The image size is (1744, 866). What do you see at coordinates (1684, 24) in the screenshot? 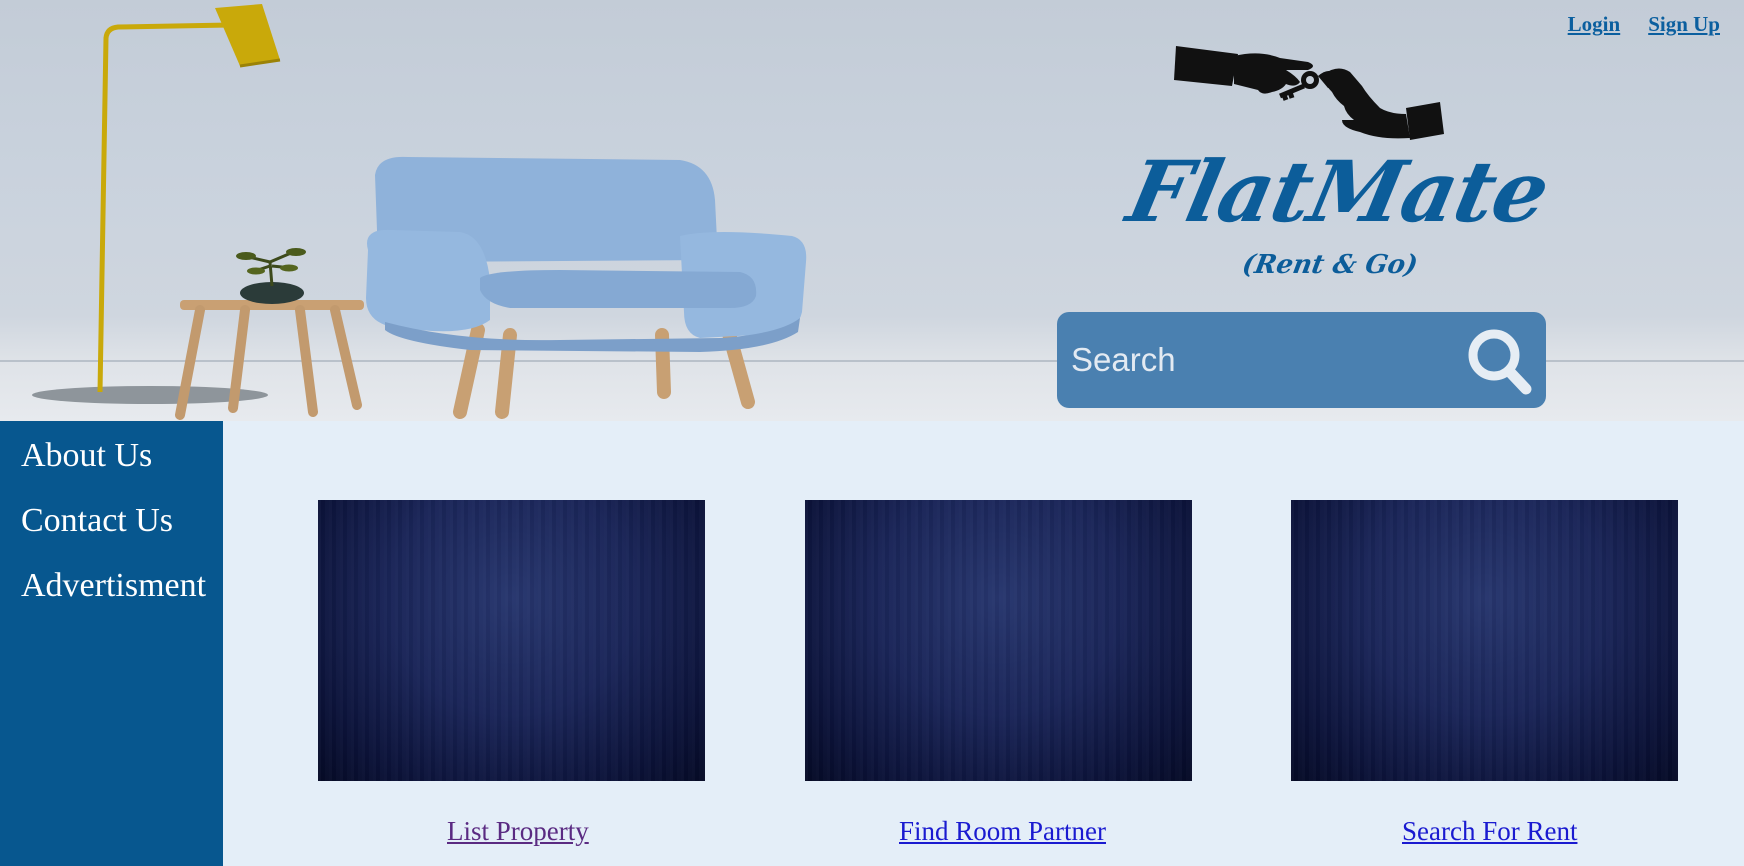
I see `signup-link: Sign Up` at bounding box center [1684, 24].